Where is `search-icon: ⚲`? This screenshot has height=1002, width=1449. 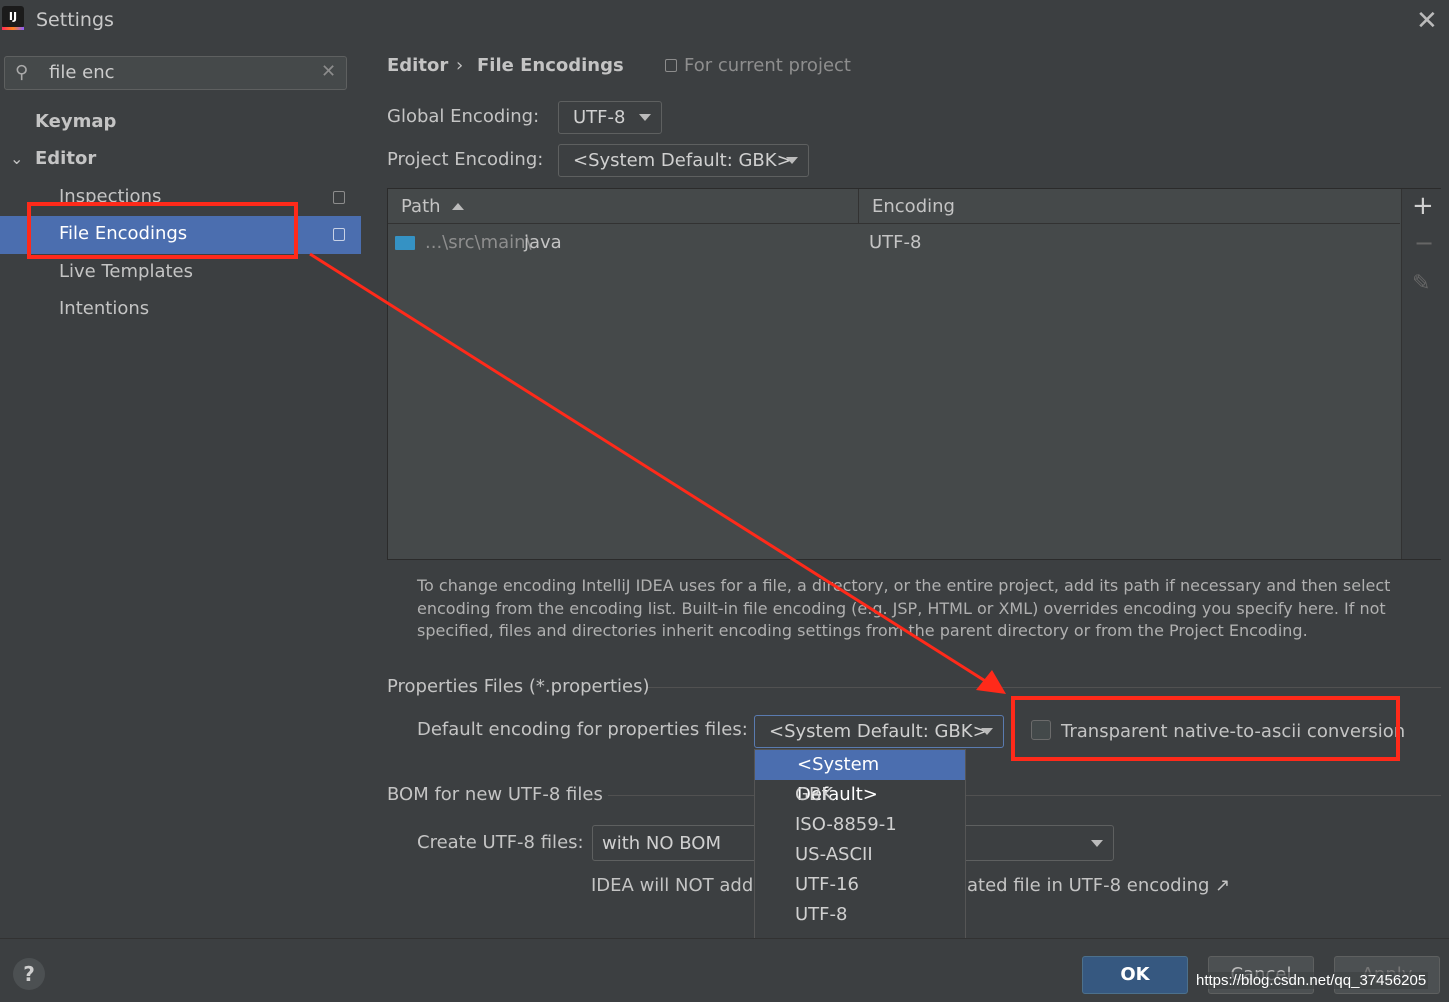
search-icon: ⚲ is located at coordinates (22, 72).